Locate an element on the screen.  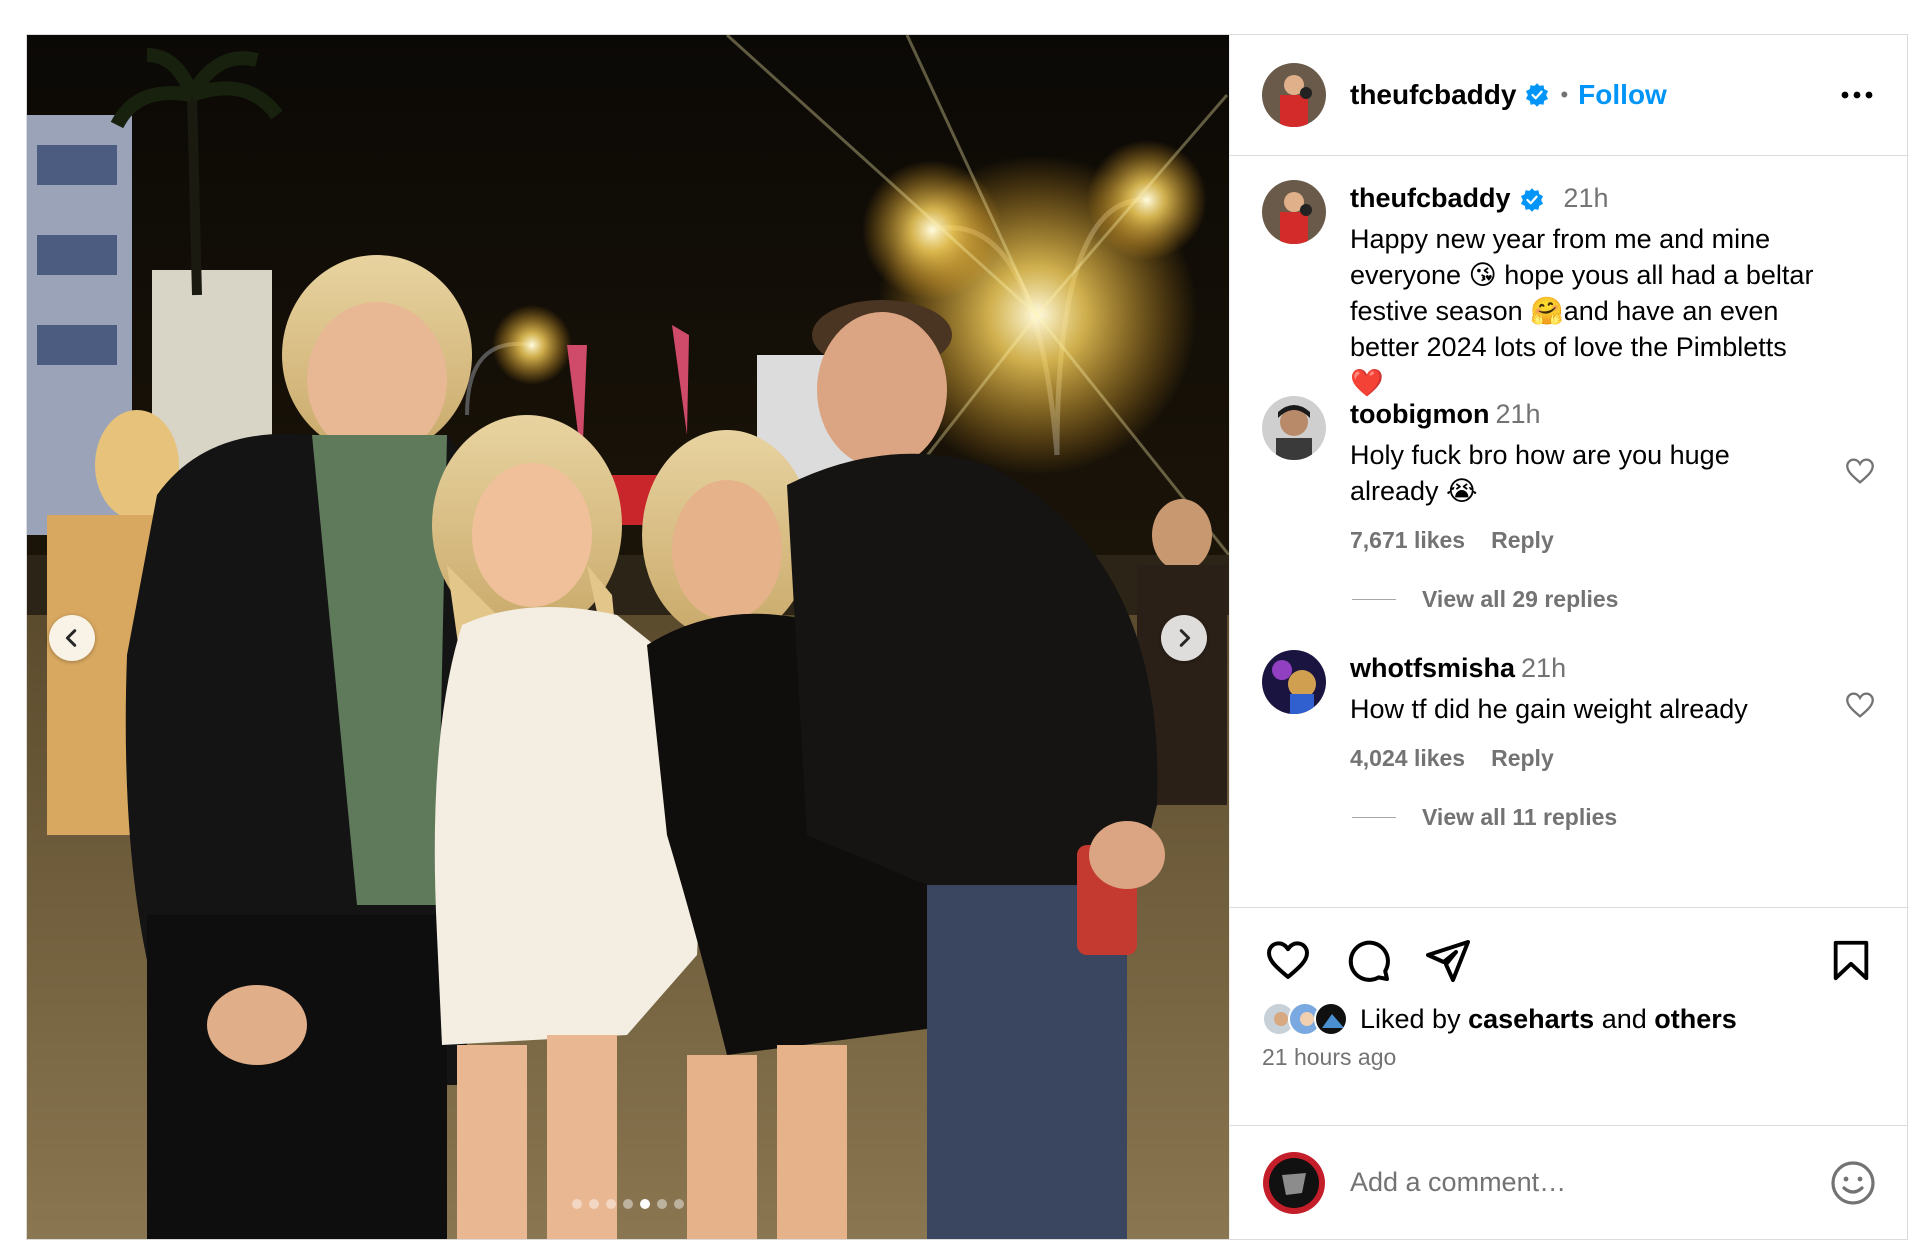
carousel-dots is located at coordinates (628, 1204).